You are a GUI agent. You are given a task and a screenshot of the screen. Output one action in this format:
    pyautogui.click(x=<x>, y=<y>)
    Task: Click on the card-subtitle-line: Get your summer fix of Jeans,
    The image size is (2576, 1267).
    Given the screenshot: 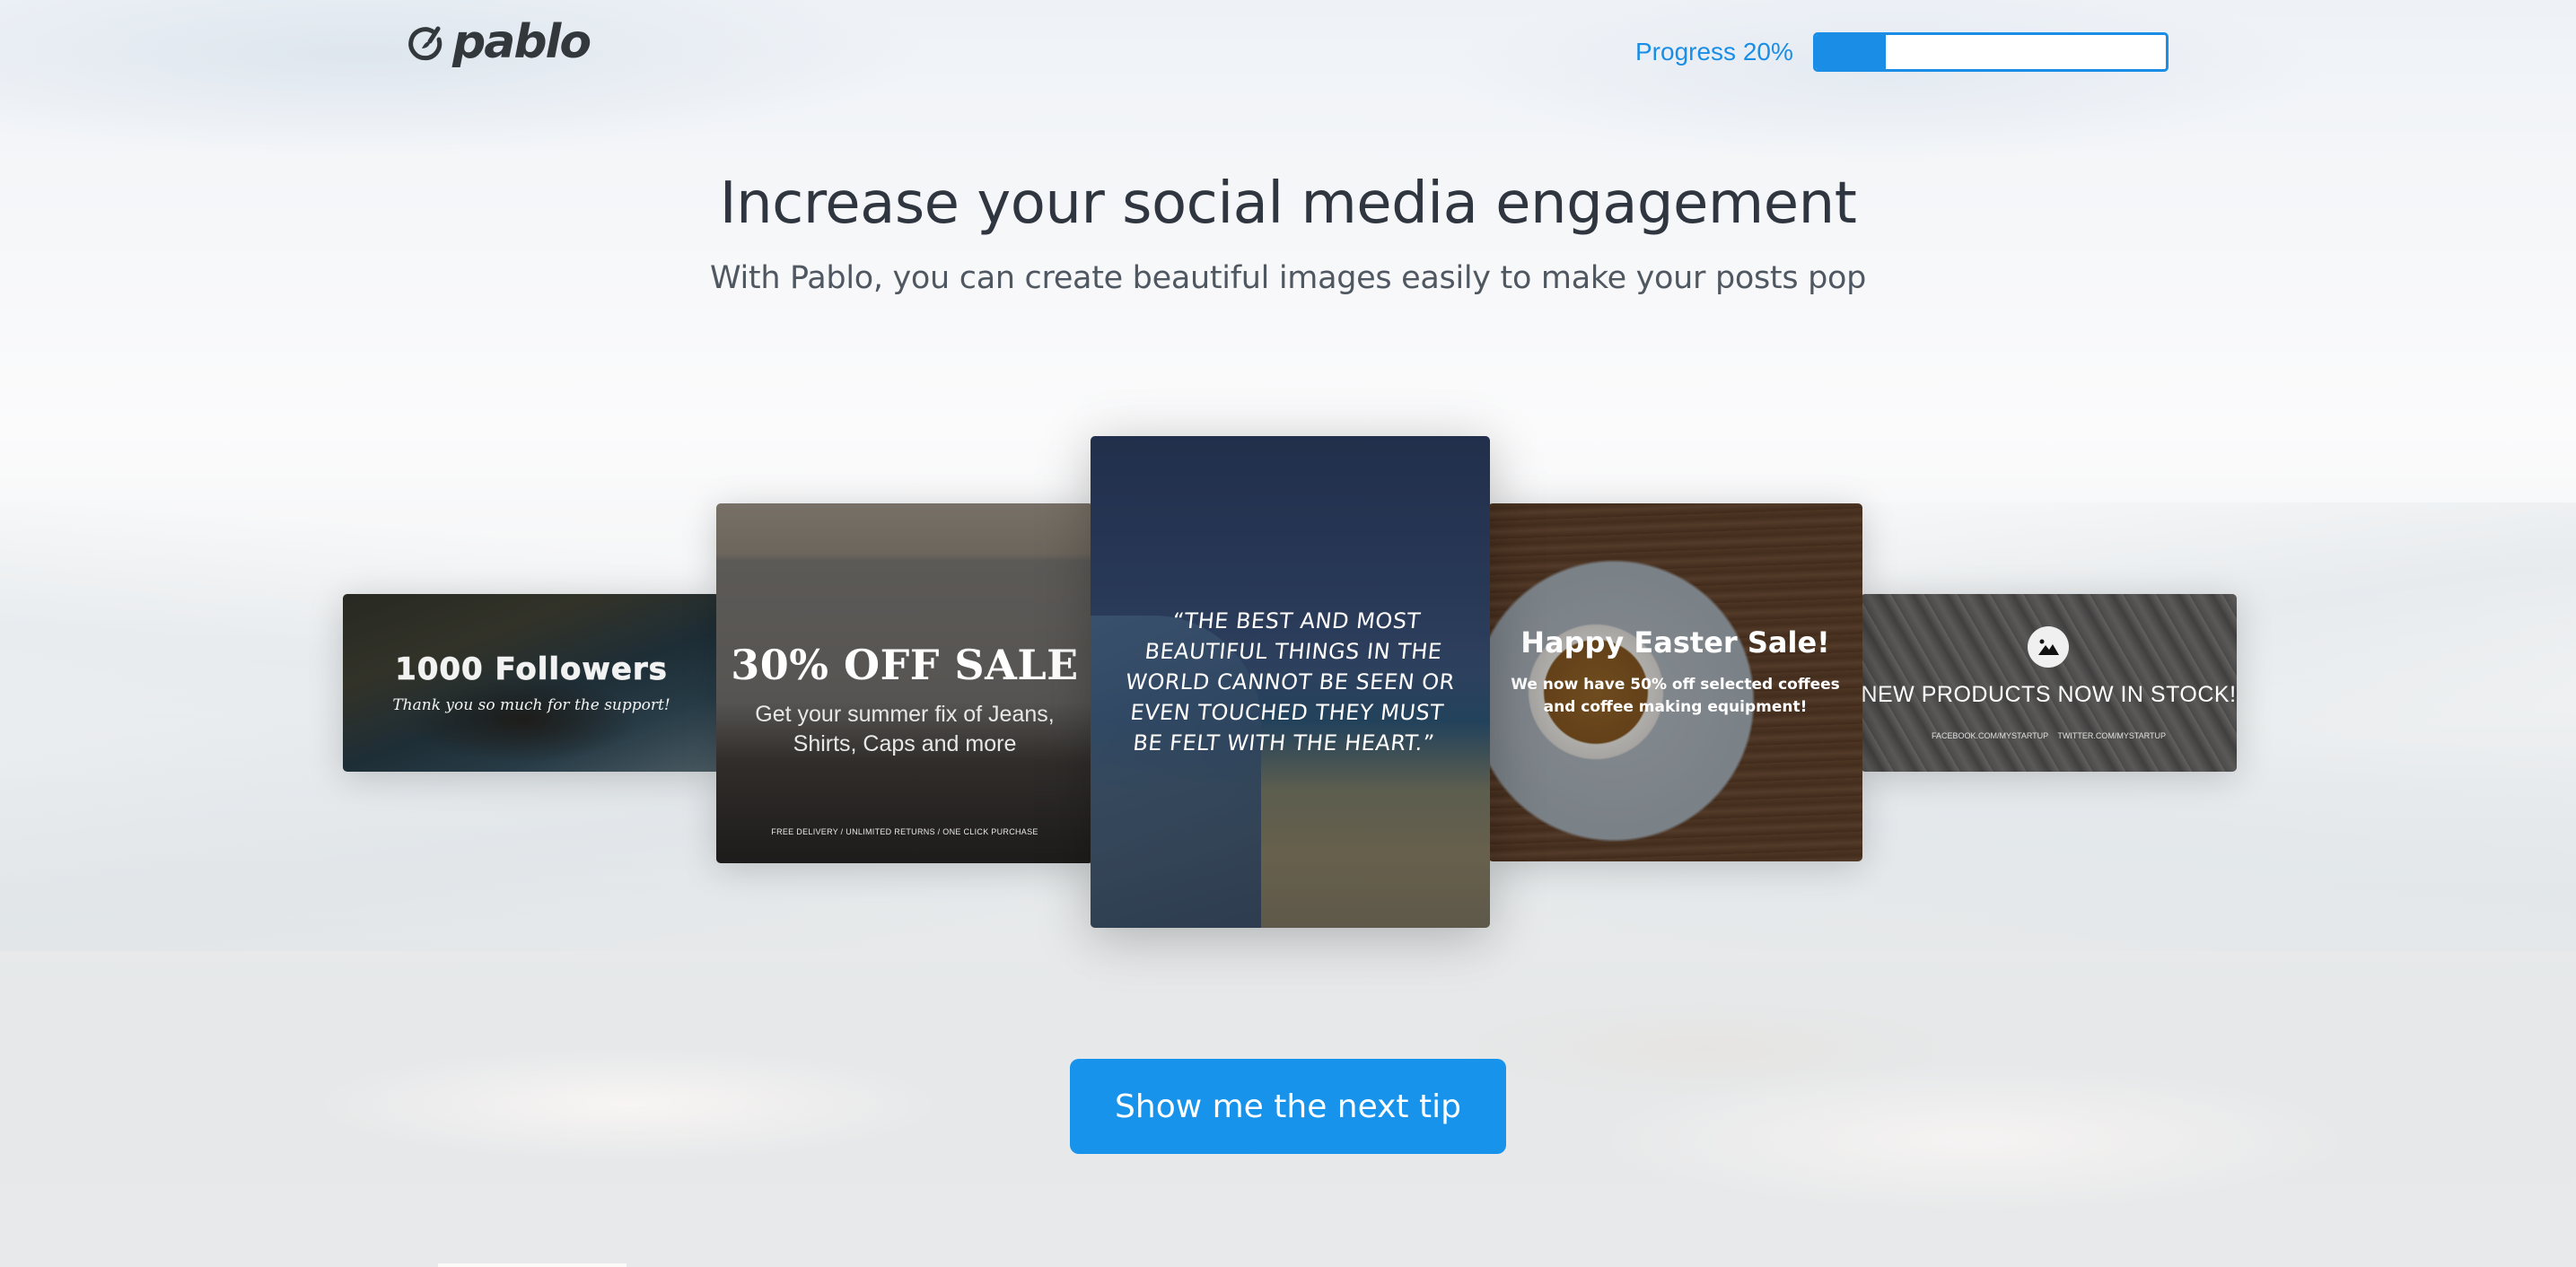 What is the action you would take?
    pyautogui.click(x=905, y=714)
    